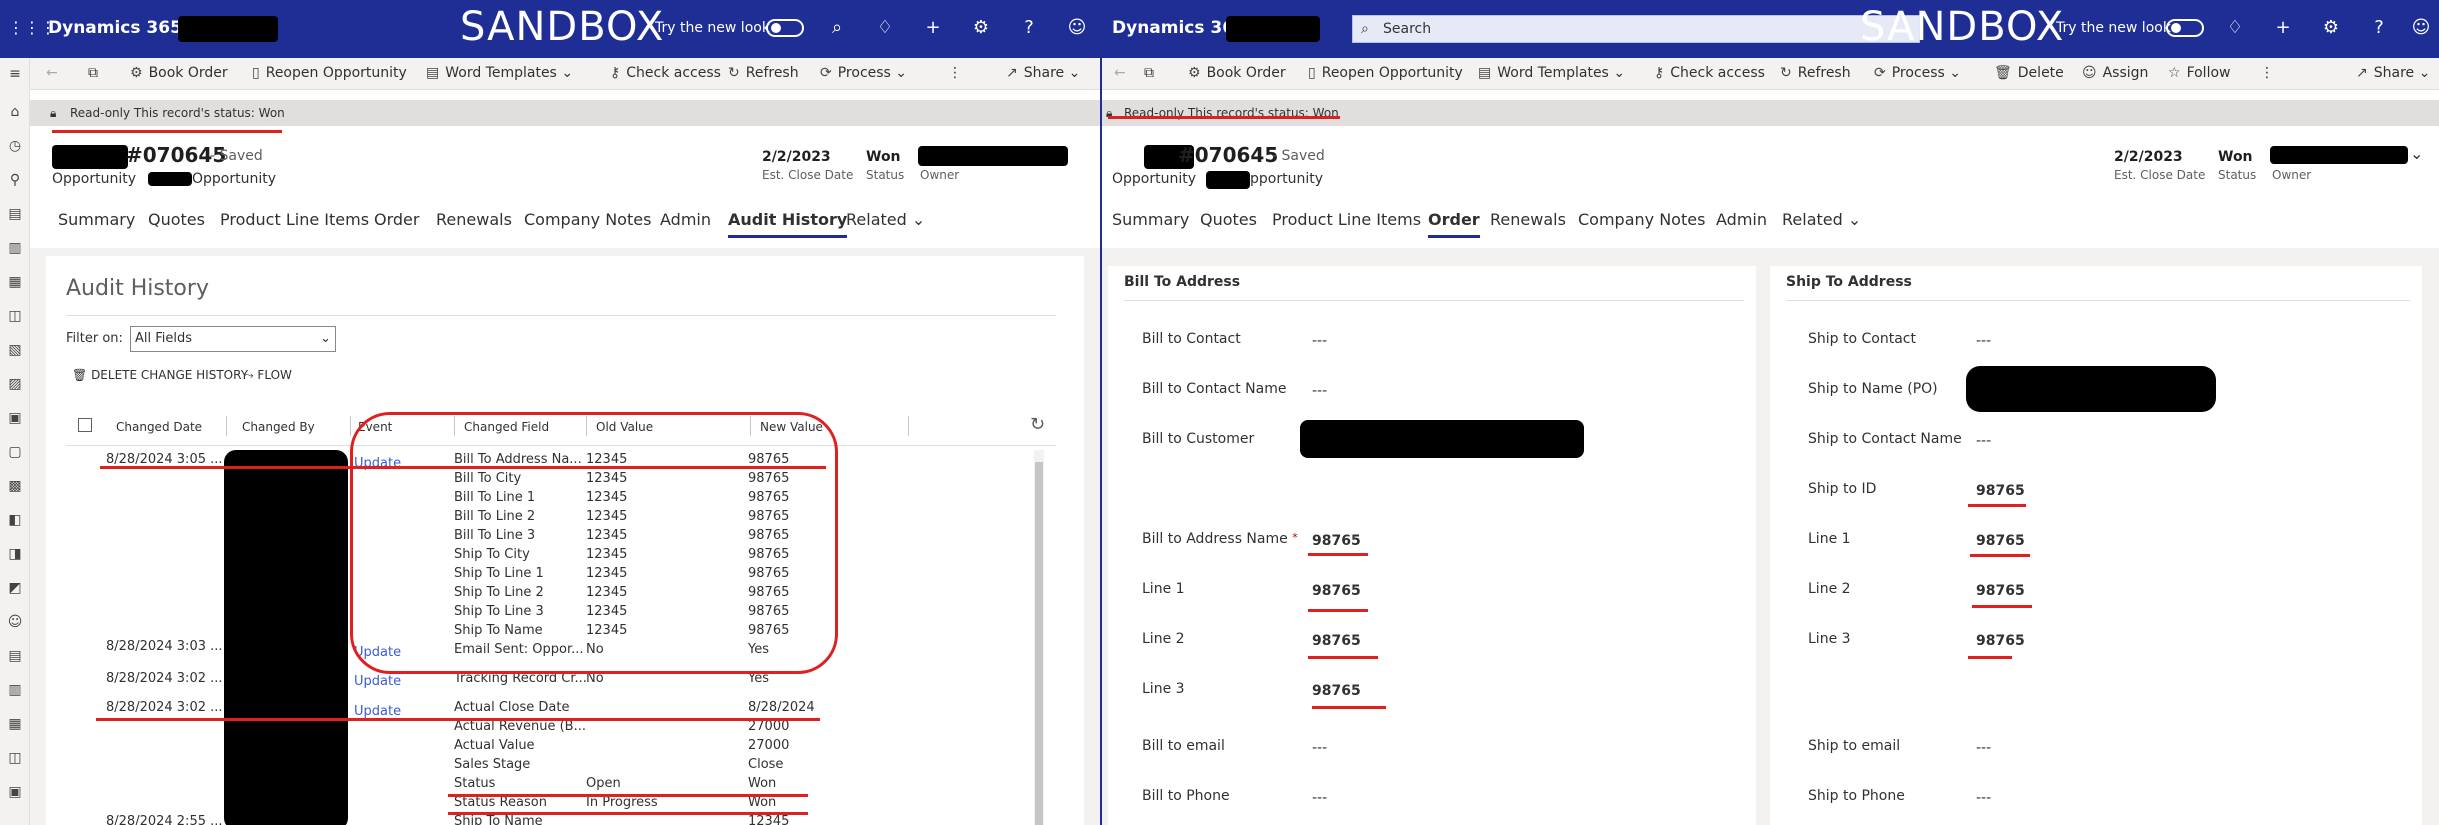  Describe the element at coordinates (159, 427) in the screenshot. I see `column-changed-date: Changed Date` at that location.